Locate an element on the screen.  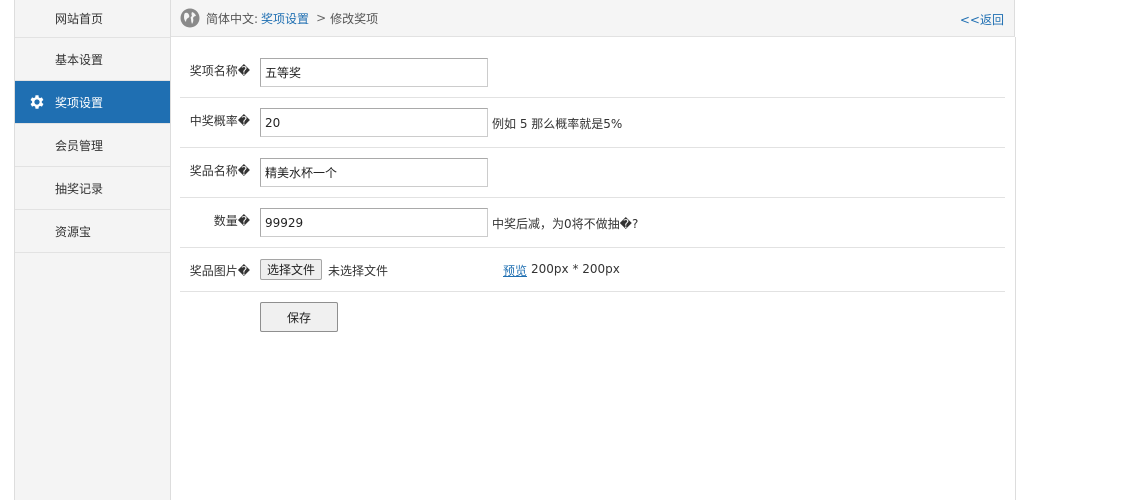
sidebar-item-label: 奖项设置 is located at coordinates (79, 102).